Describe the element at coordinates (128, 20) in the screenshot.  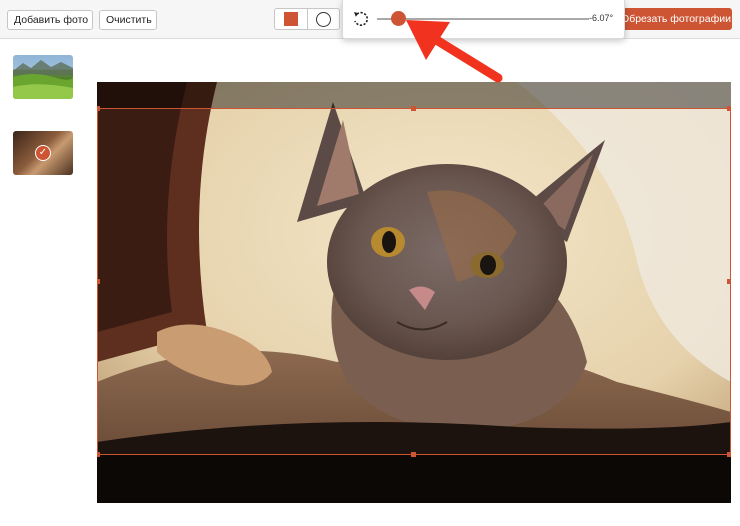
I see `clear-button: Очистить` at that location.